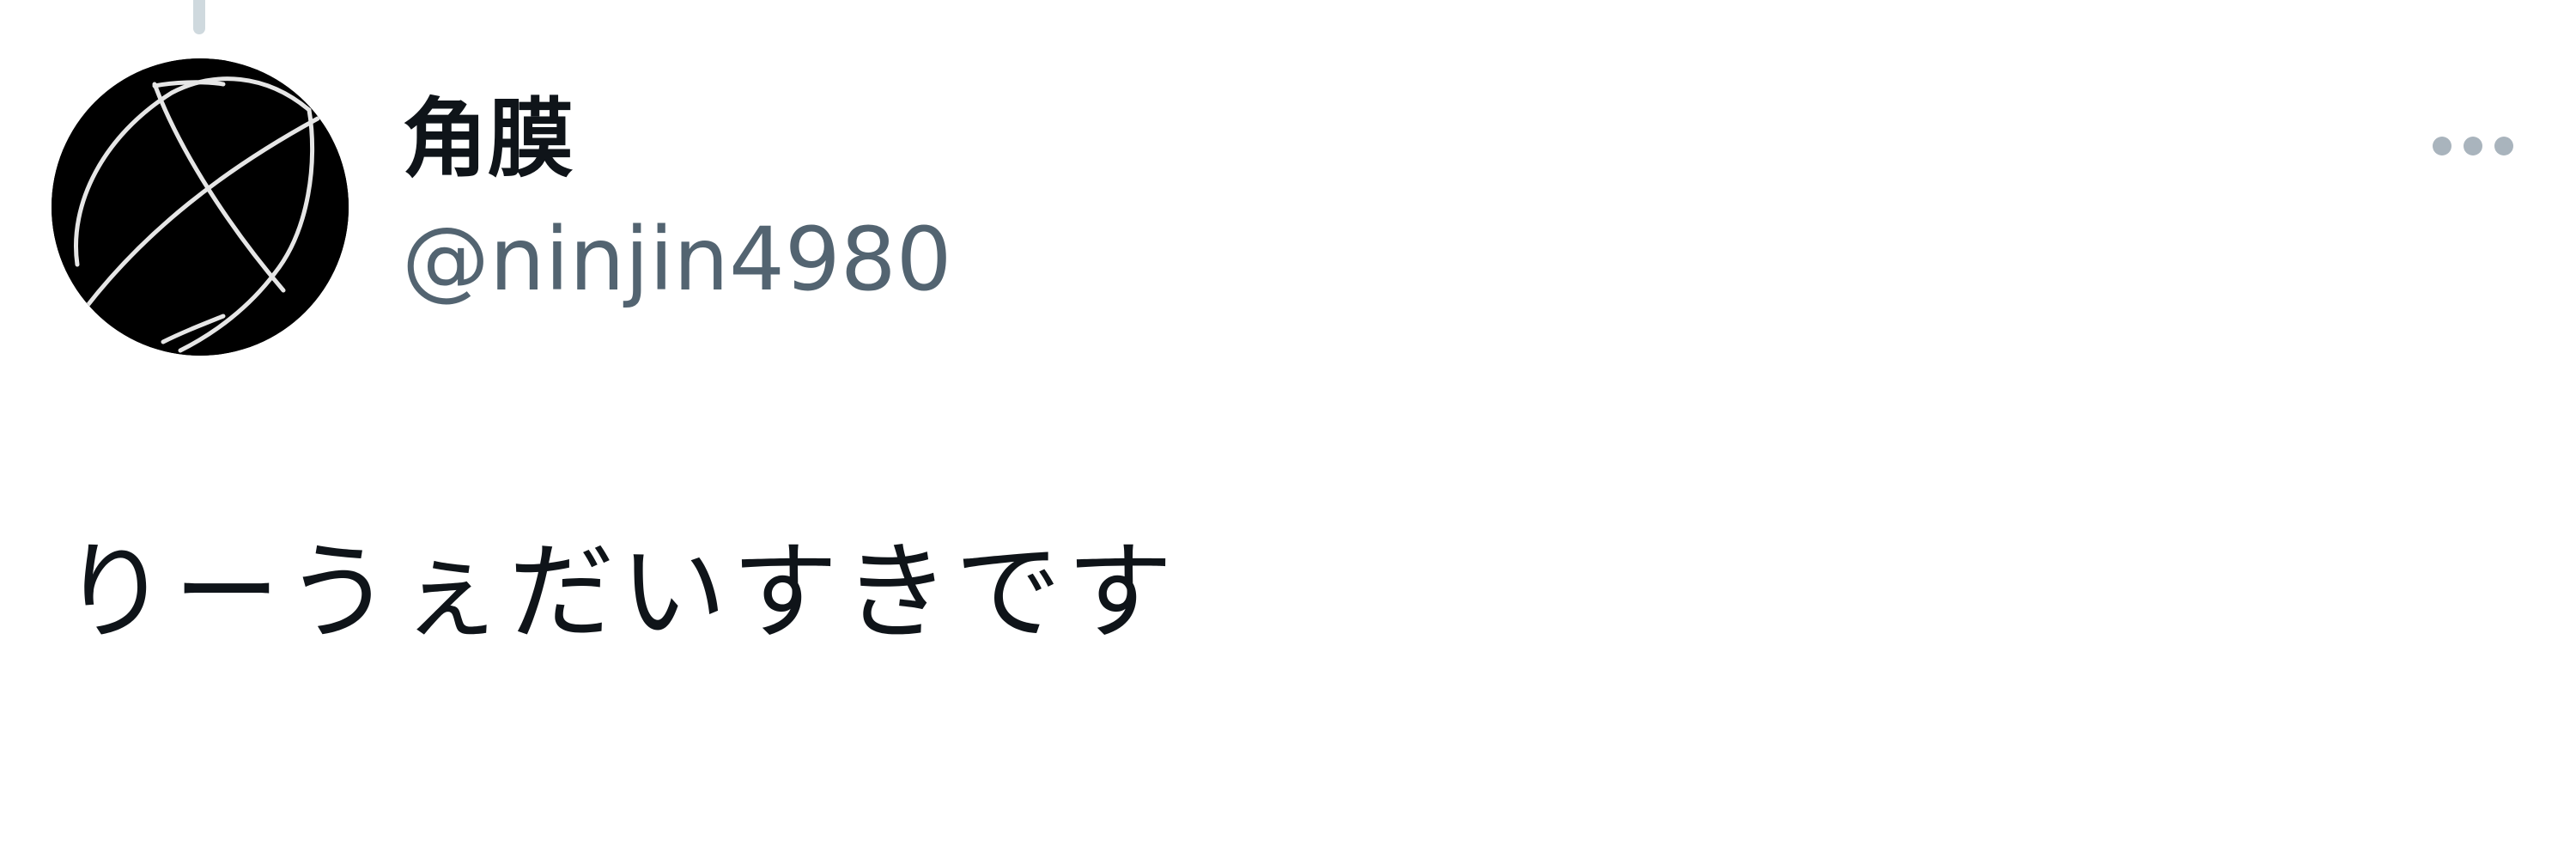 This screenshot has width=2576, height=859. I want to click on thread-connector-line, so click(199, 17).